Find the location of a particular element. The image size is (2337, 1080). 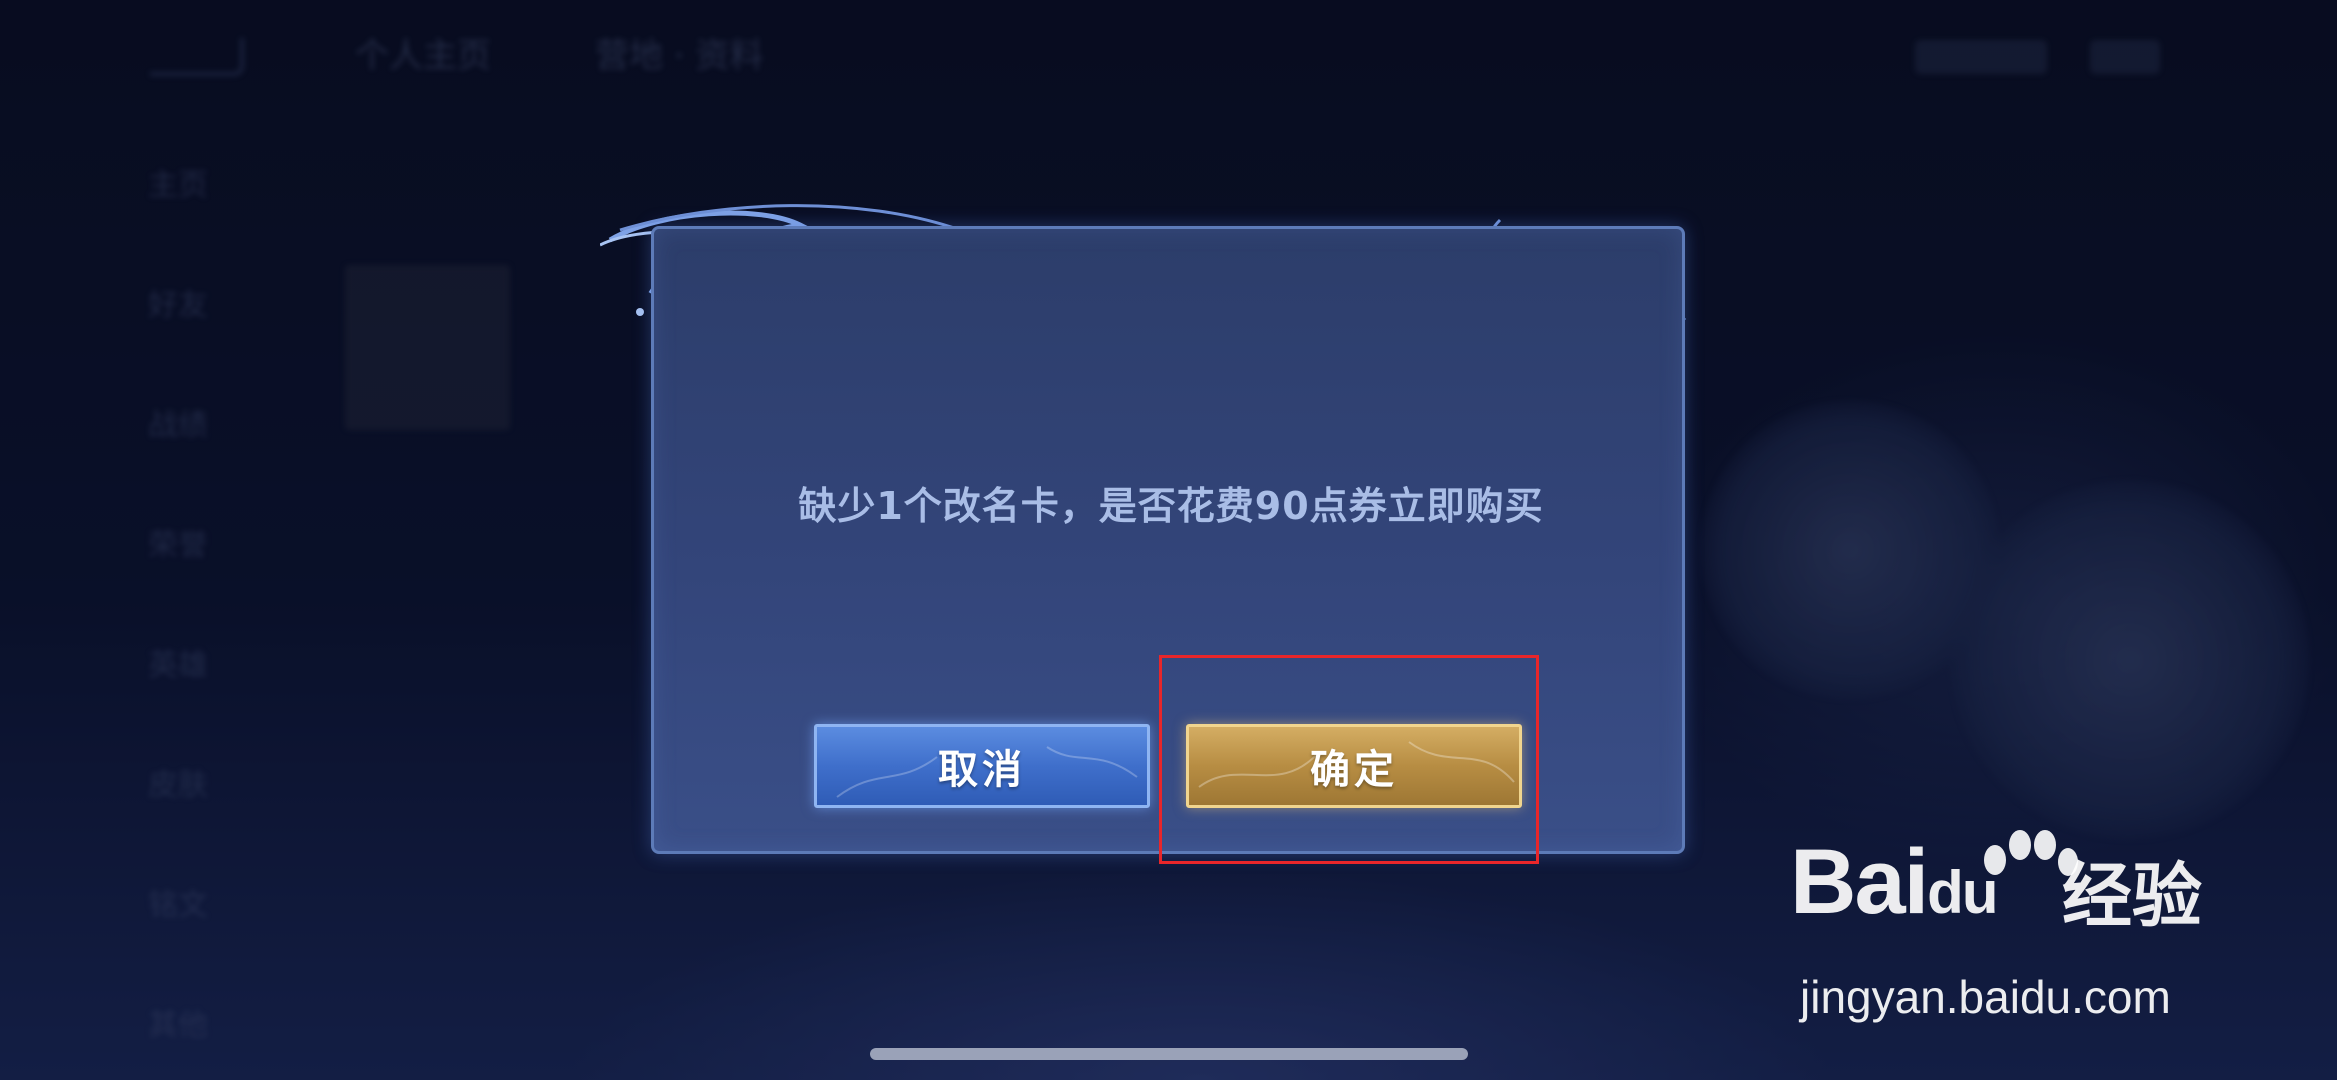

watermark-brand: Baidu is located at coordinates (1894, 882).